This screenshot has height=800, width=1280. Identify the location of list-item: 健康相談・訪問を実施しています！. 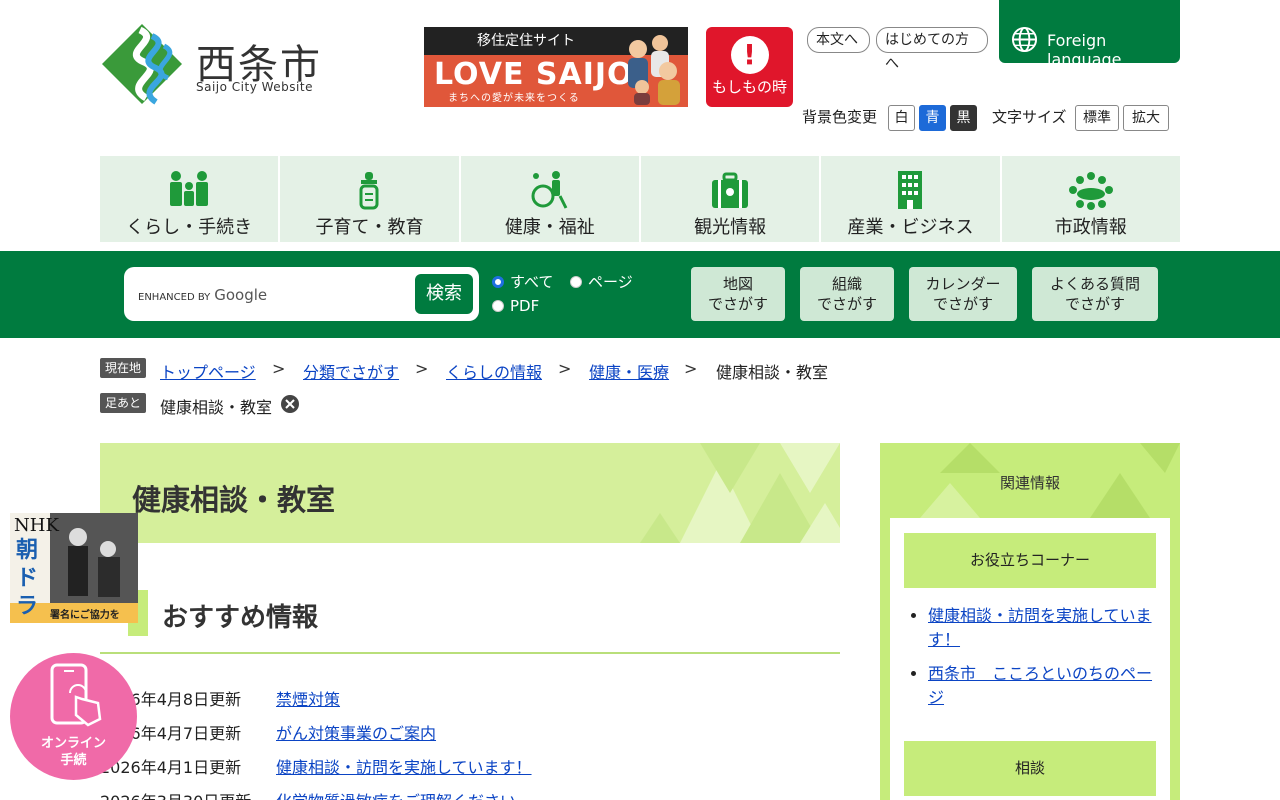
(1042, 628).